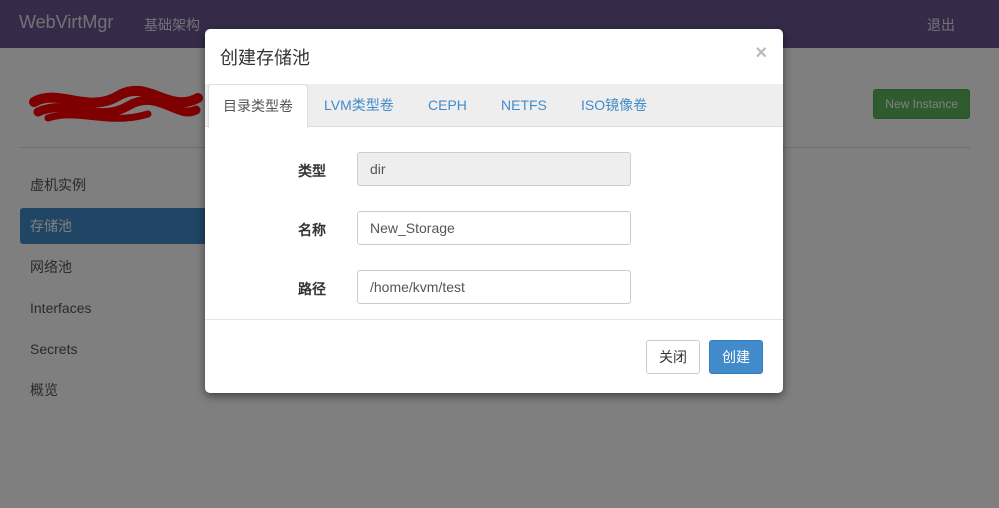 This screenshot has height=508, width=999. I want to click on form-row-type: 类型 dir, so click(494, 169).